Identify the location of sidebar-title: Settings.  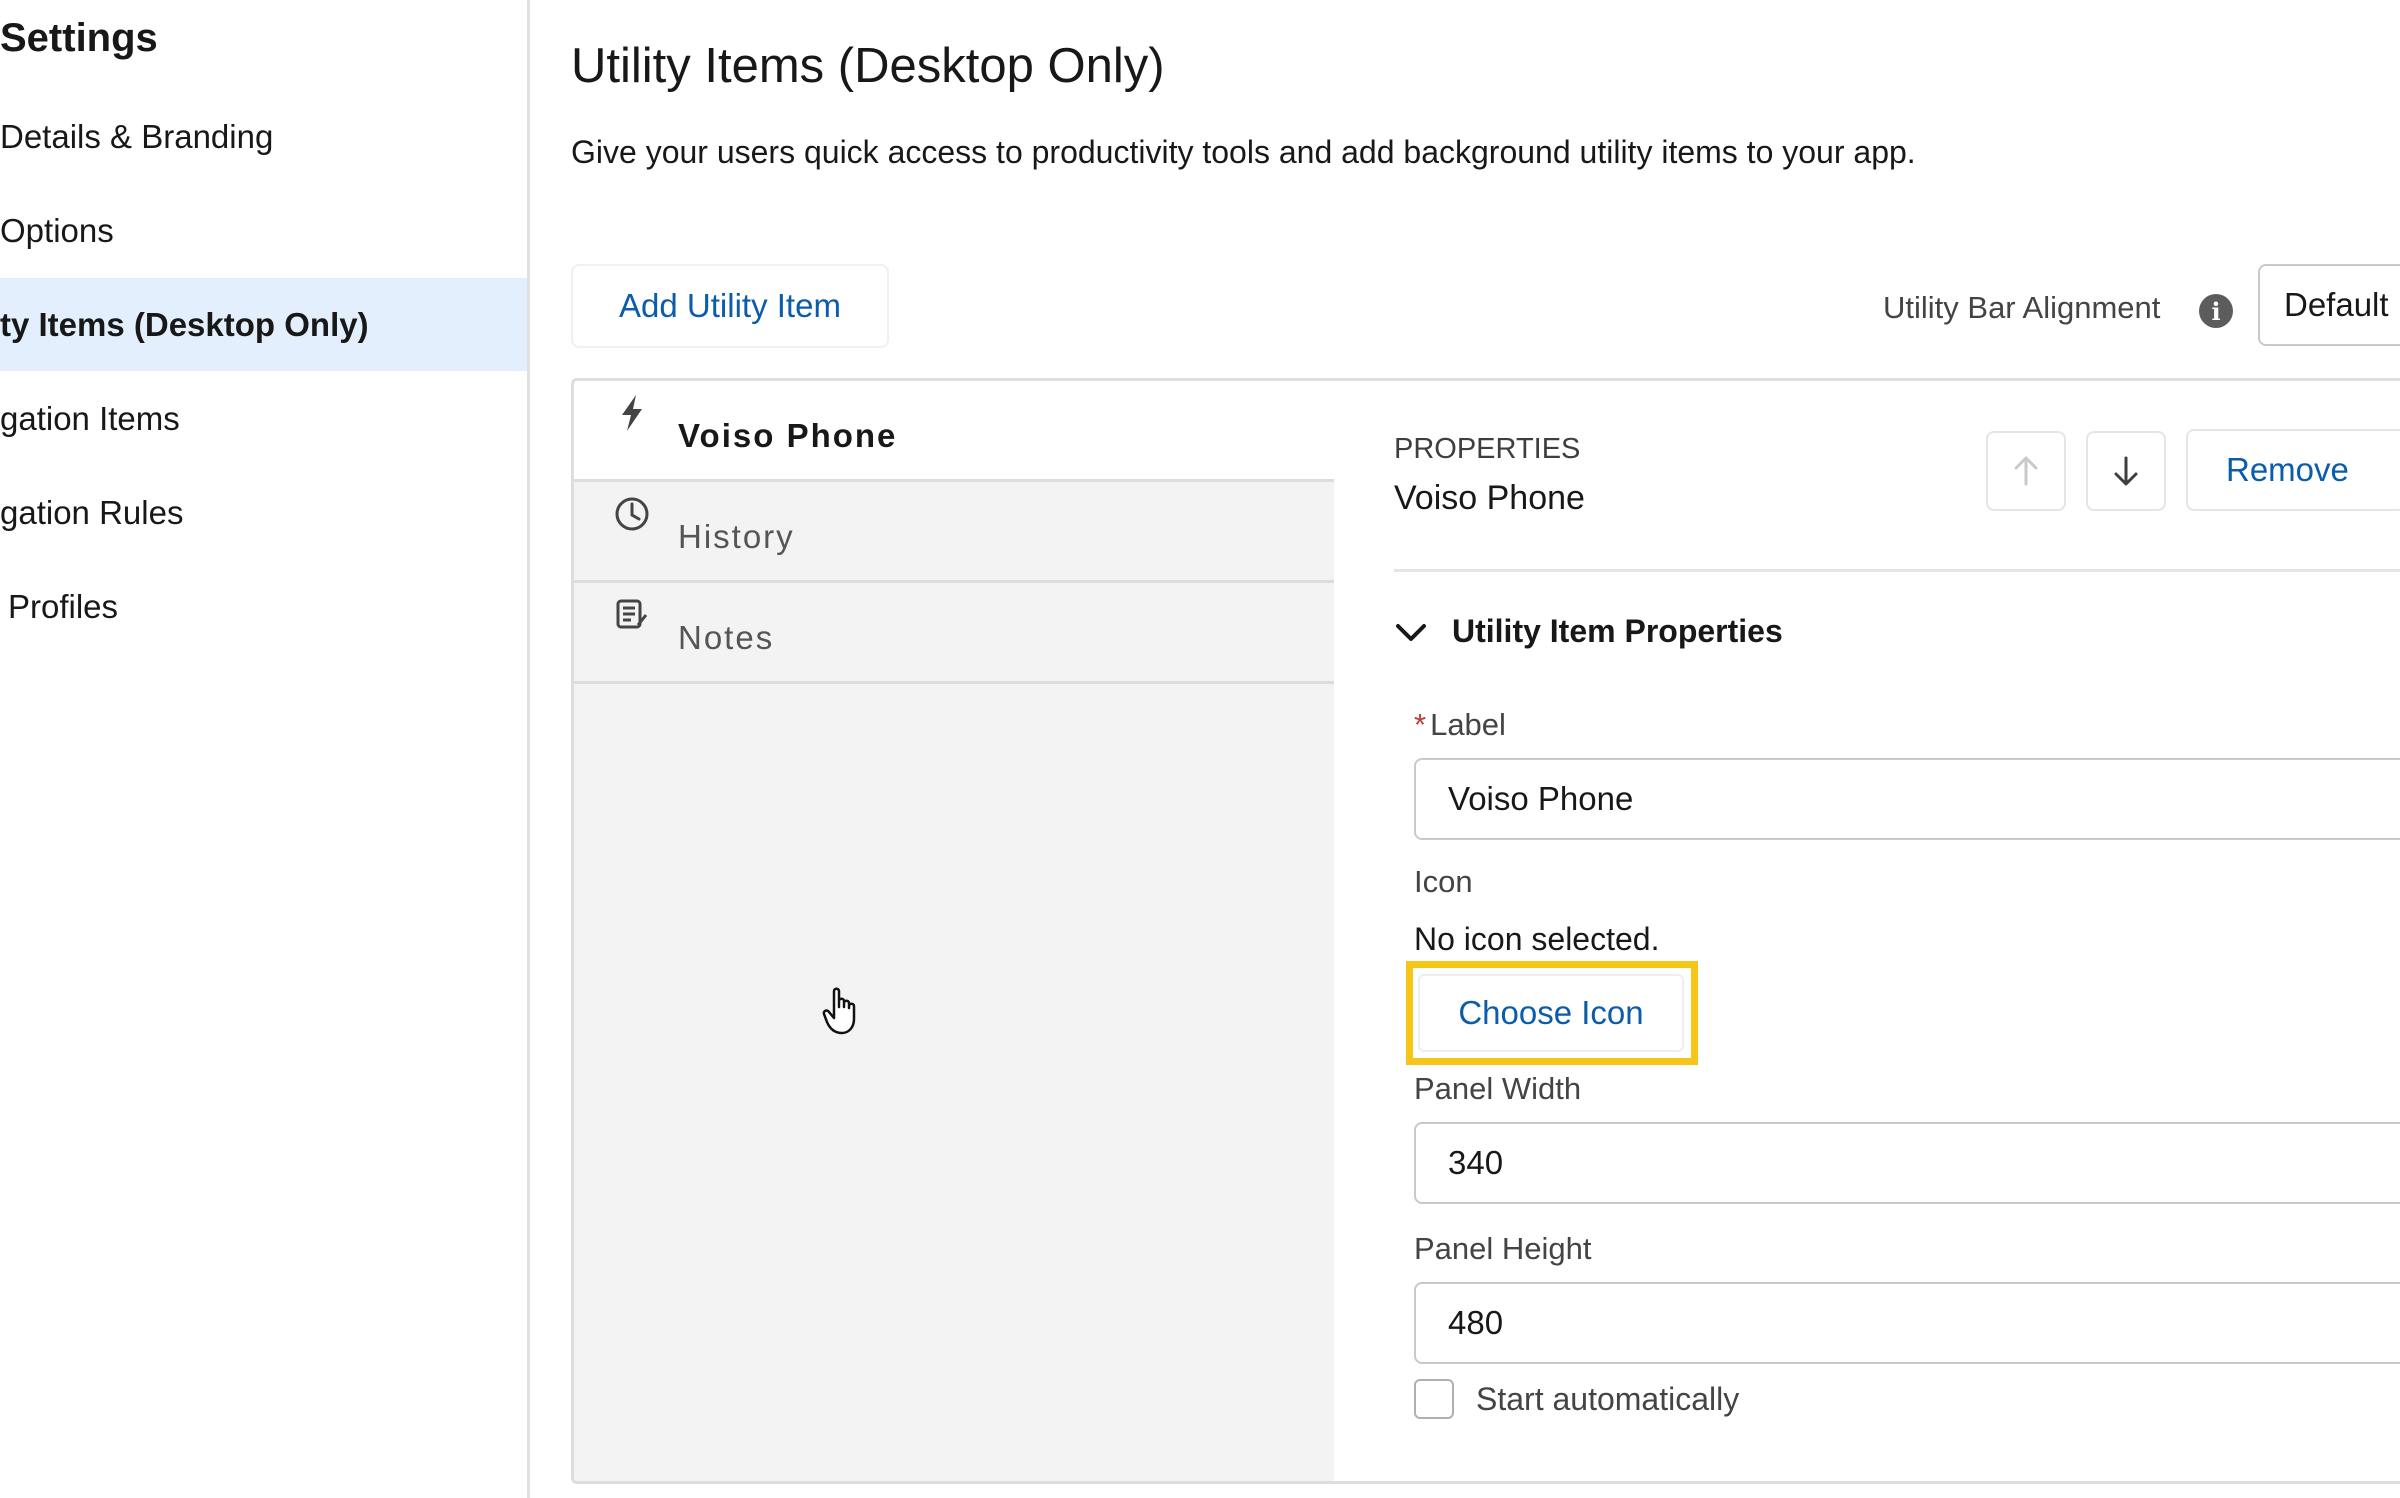
(79, 38).